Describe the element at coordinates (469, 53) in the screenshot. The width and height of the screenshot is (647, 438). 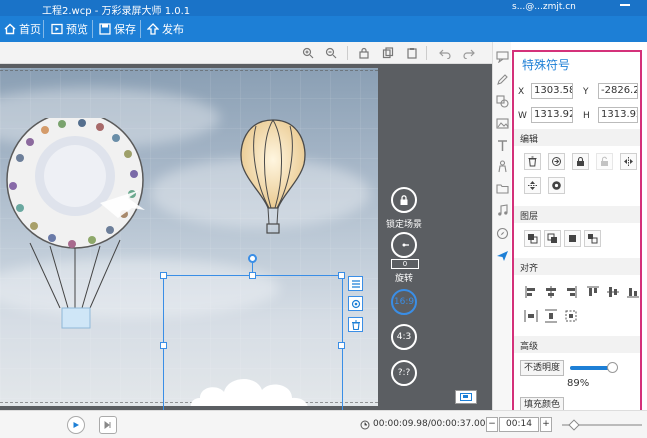
I see `redo-icon` at that location.